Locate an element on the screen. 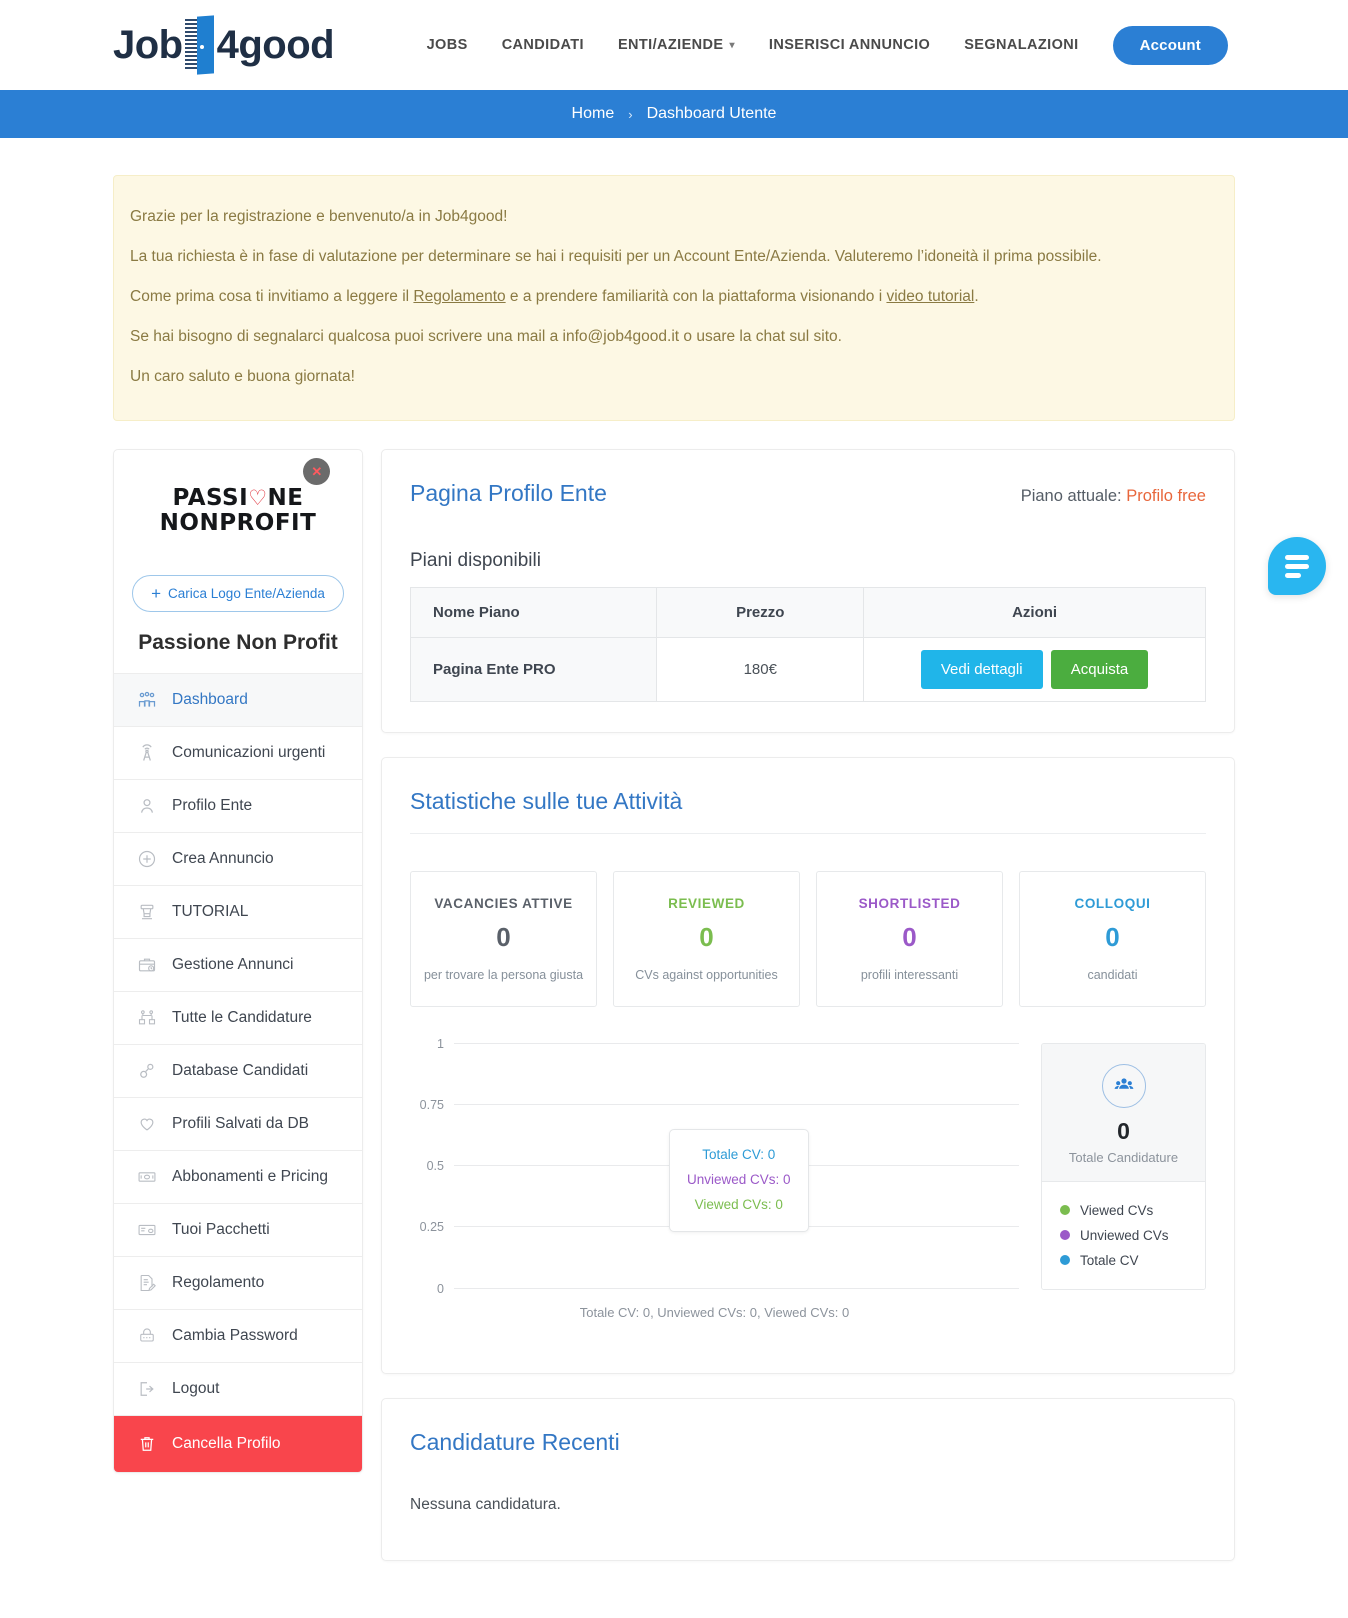  remove-logo-button: ✕ is located at coordinates (317, 471).